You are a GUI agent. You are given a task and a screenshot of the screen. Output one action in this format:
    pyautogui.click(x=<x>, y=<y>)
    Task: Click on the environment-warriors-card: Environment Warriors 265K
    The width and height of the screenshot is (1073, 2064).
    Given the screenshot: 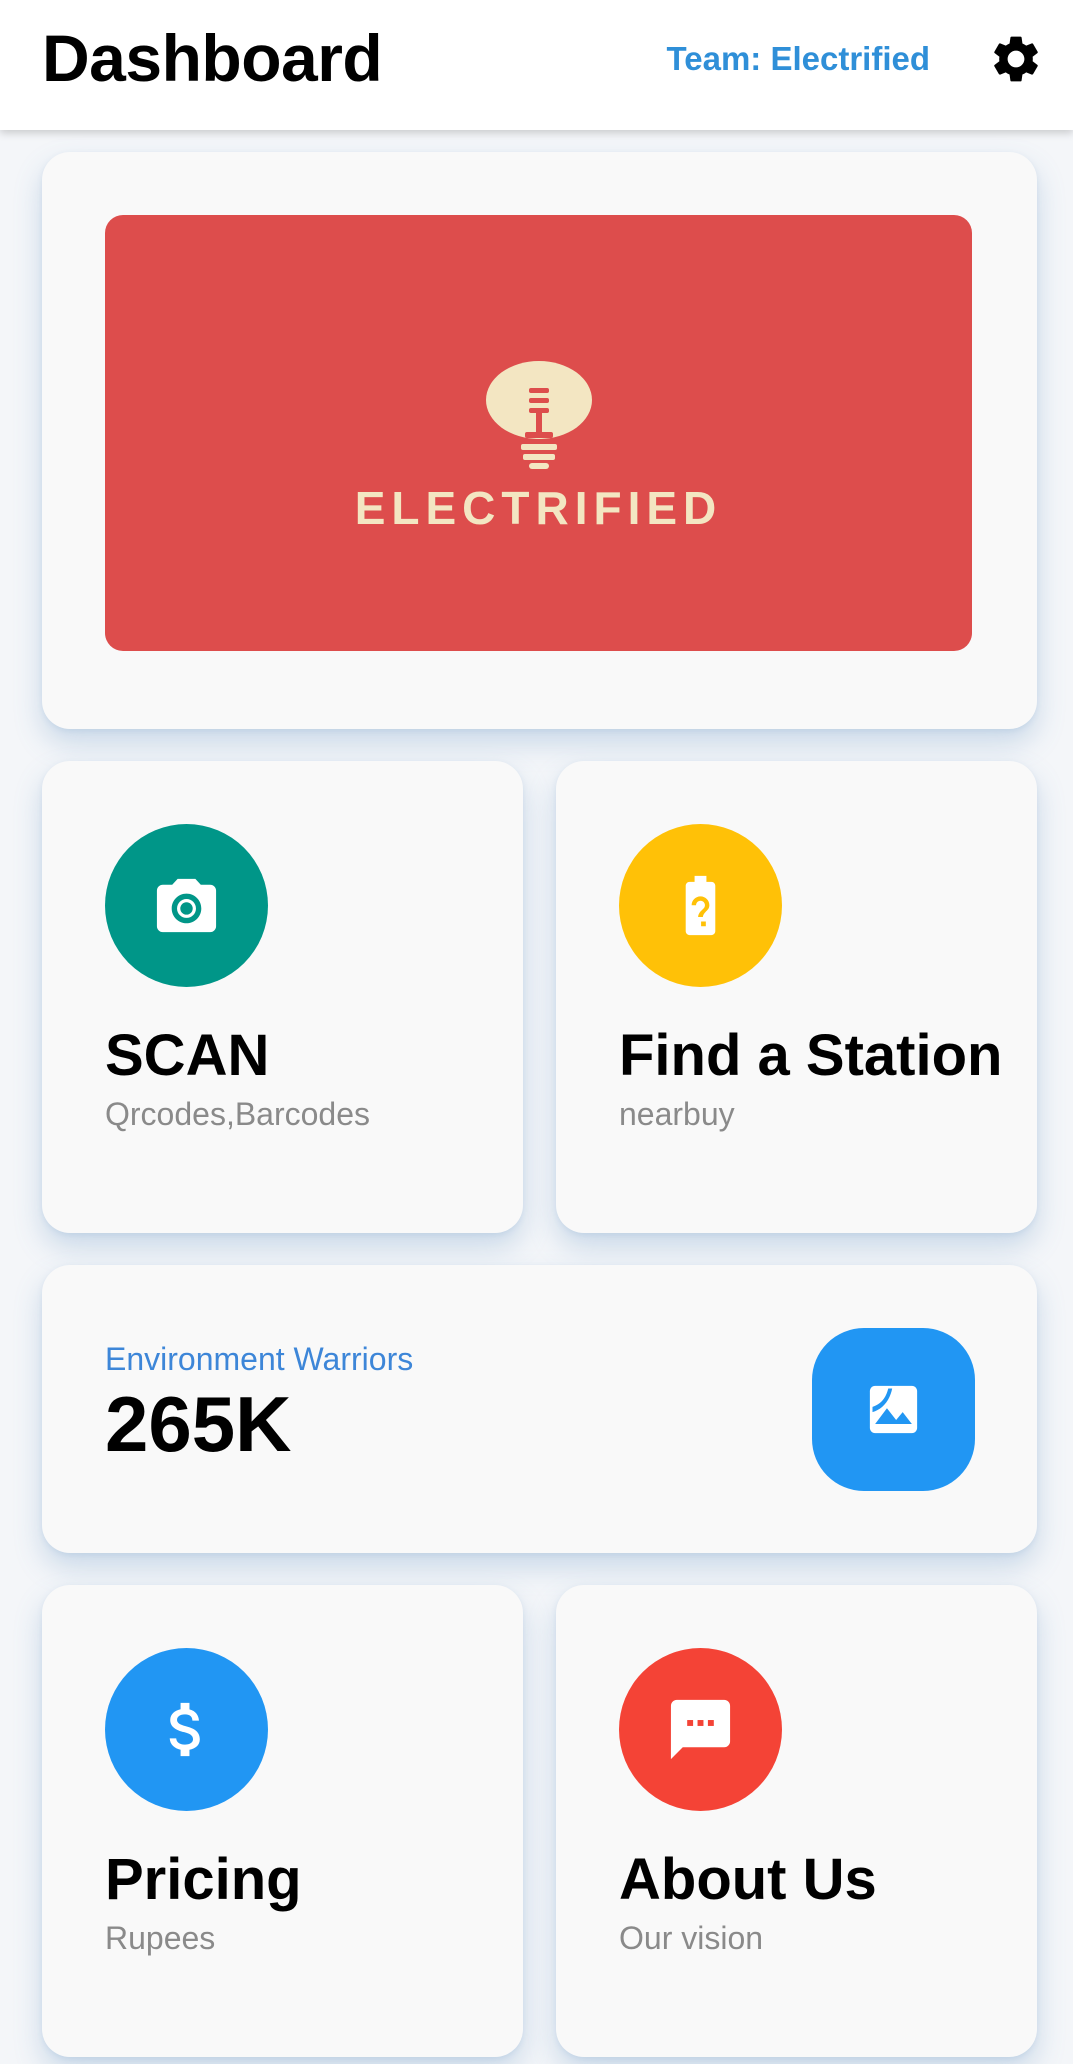 What is the action you would take?
    pyautogui.click(x=539, y=1409)
    